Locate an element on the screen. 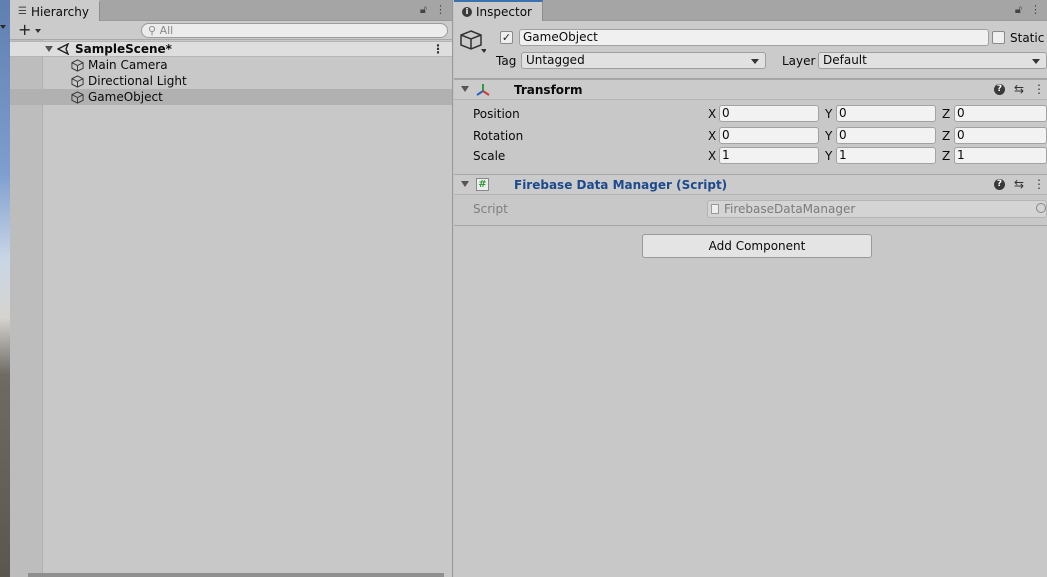 The width and height of the screenshot is (1047, 577). position-y-field: 0 is located at coordinates (886, 113).